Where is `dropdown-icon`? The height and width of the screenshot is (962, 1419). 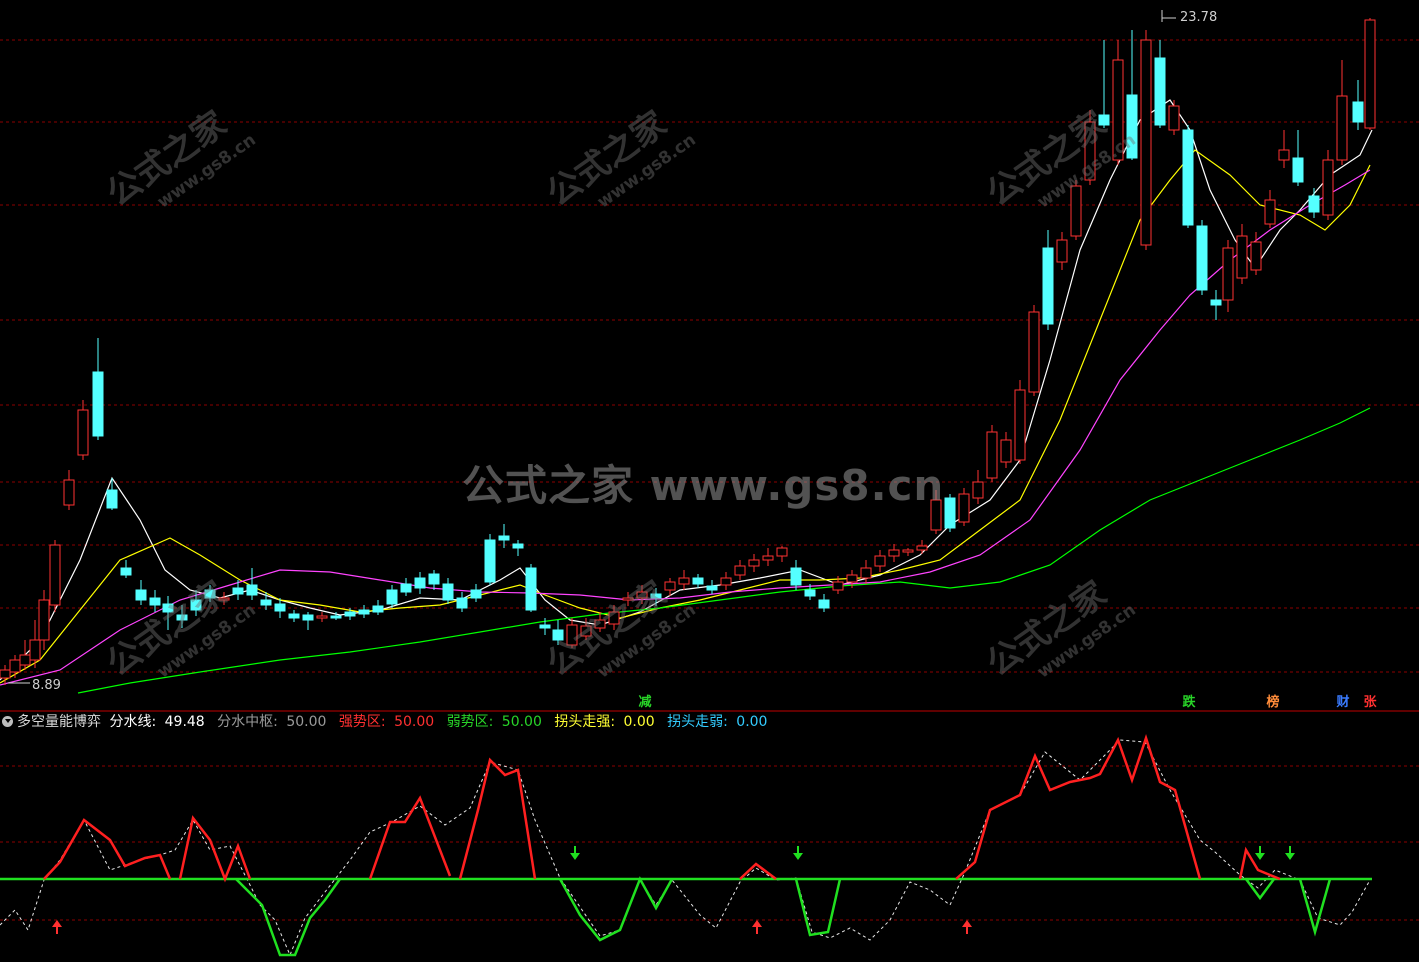 dropdown-icon is located at coordinates (7, 721).